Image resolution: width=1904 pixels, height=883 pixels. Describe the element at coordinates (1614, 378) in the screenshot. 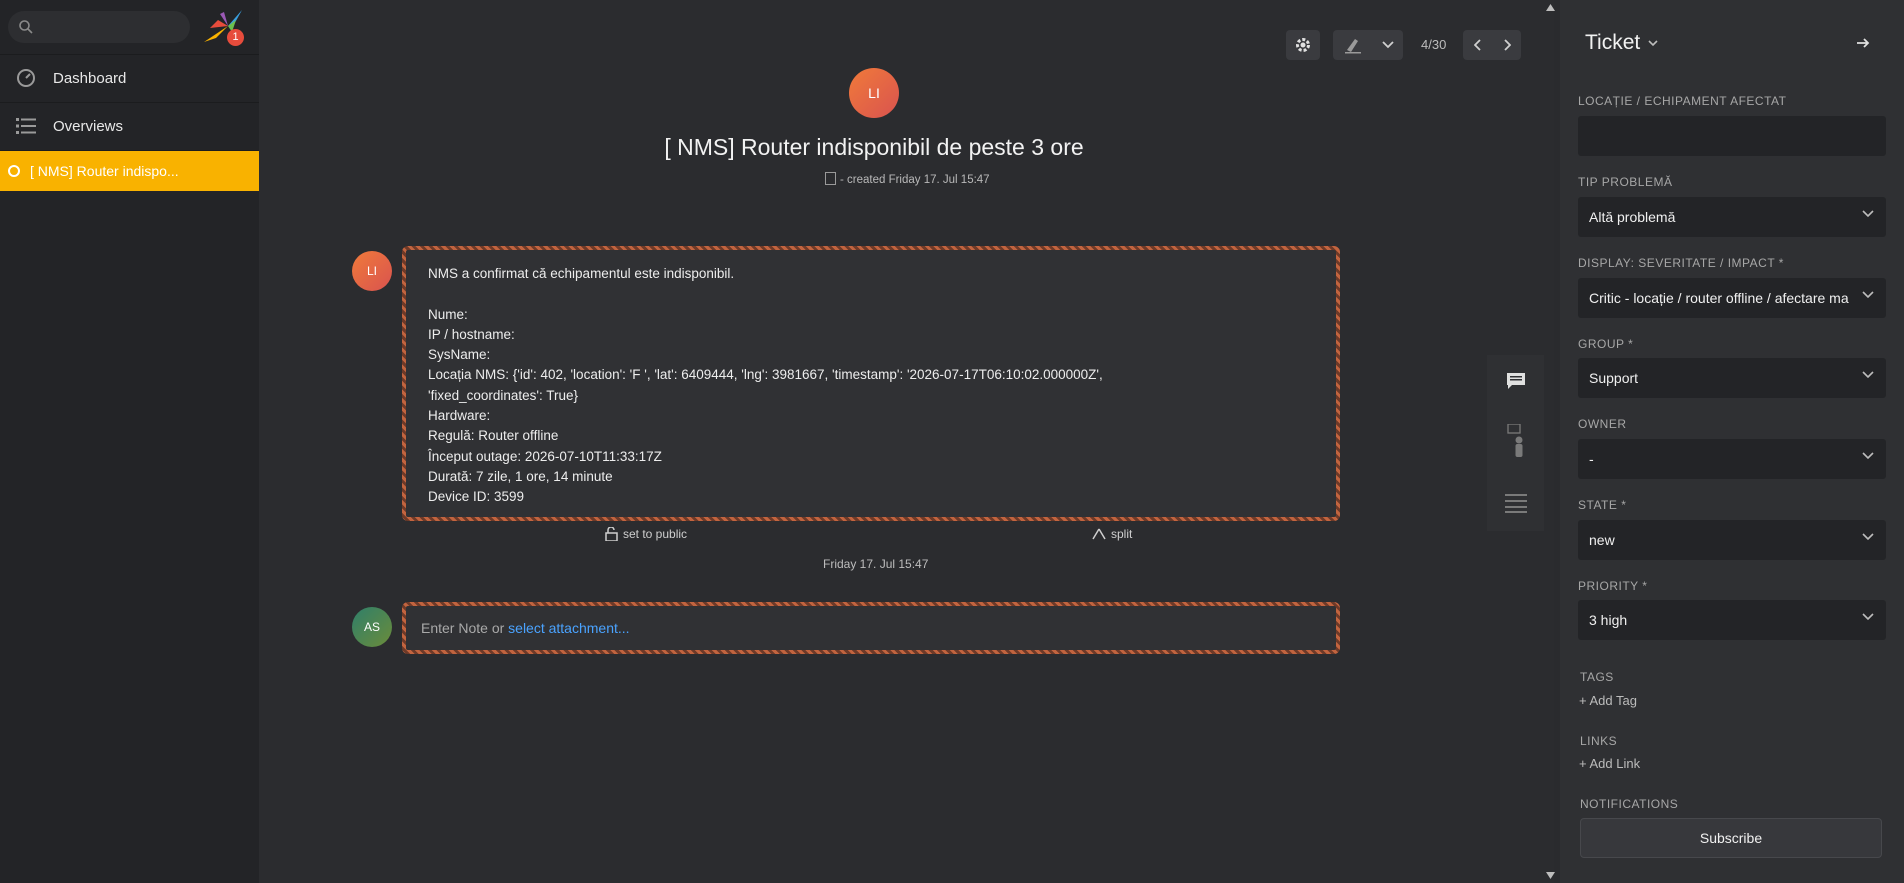

I see `group-value: Support` at that location.